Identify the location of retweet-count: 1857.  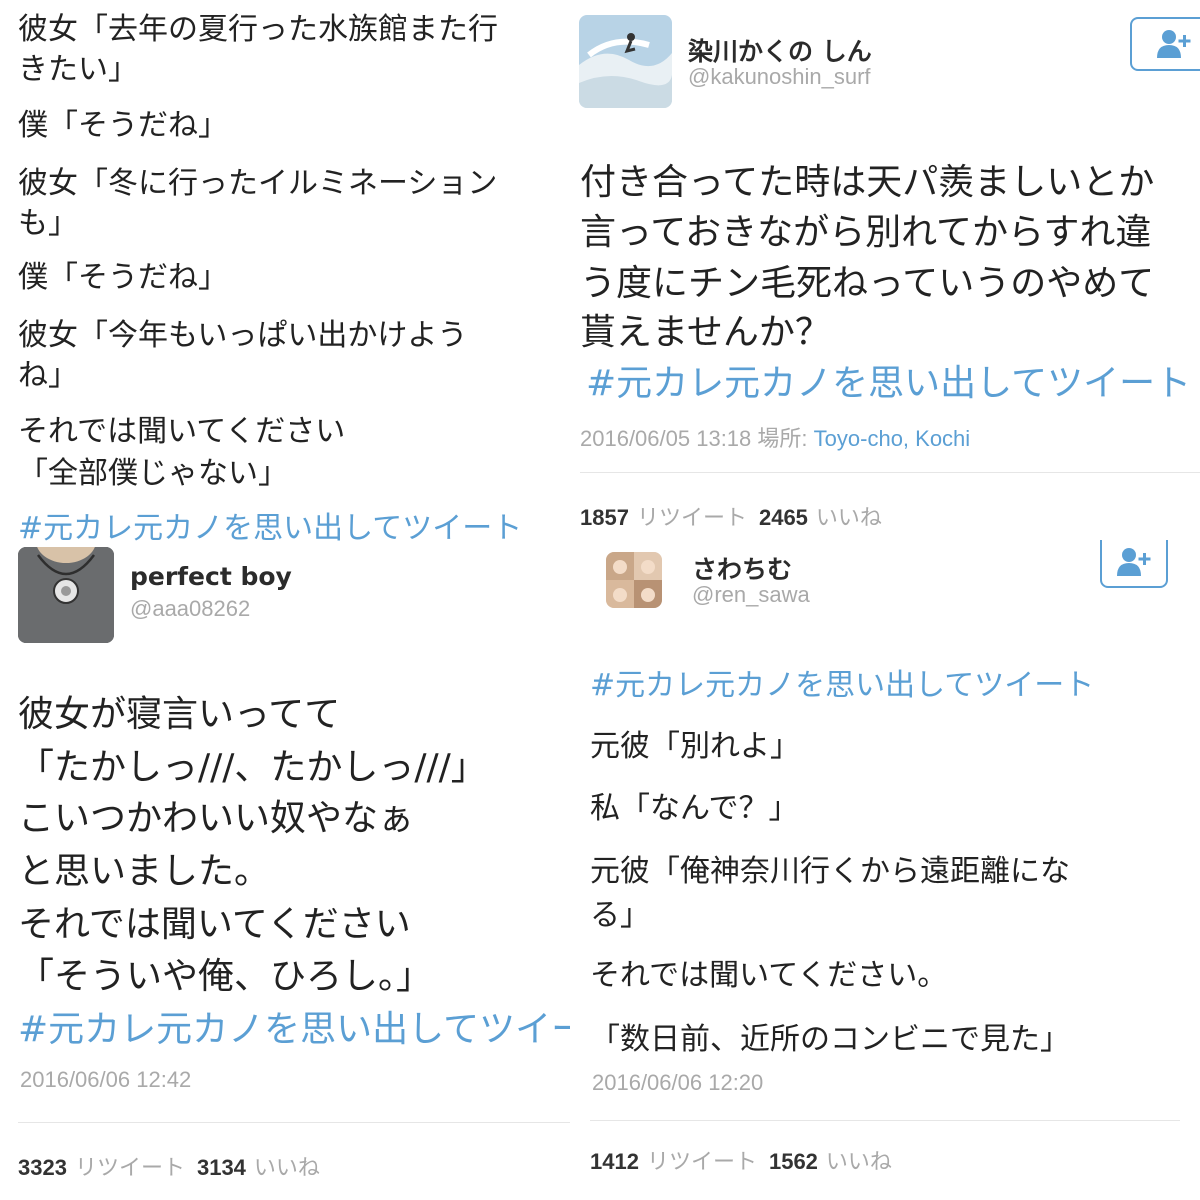
(604, 517).